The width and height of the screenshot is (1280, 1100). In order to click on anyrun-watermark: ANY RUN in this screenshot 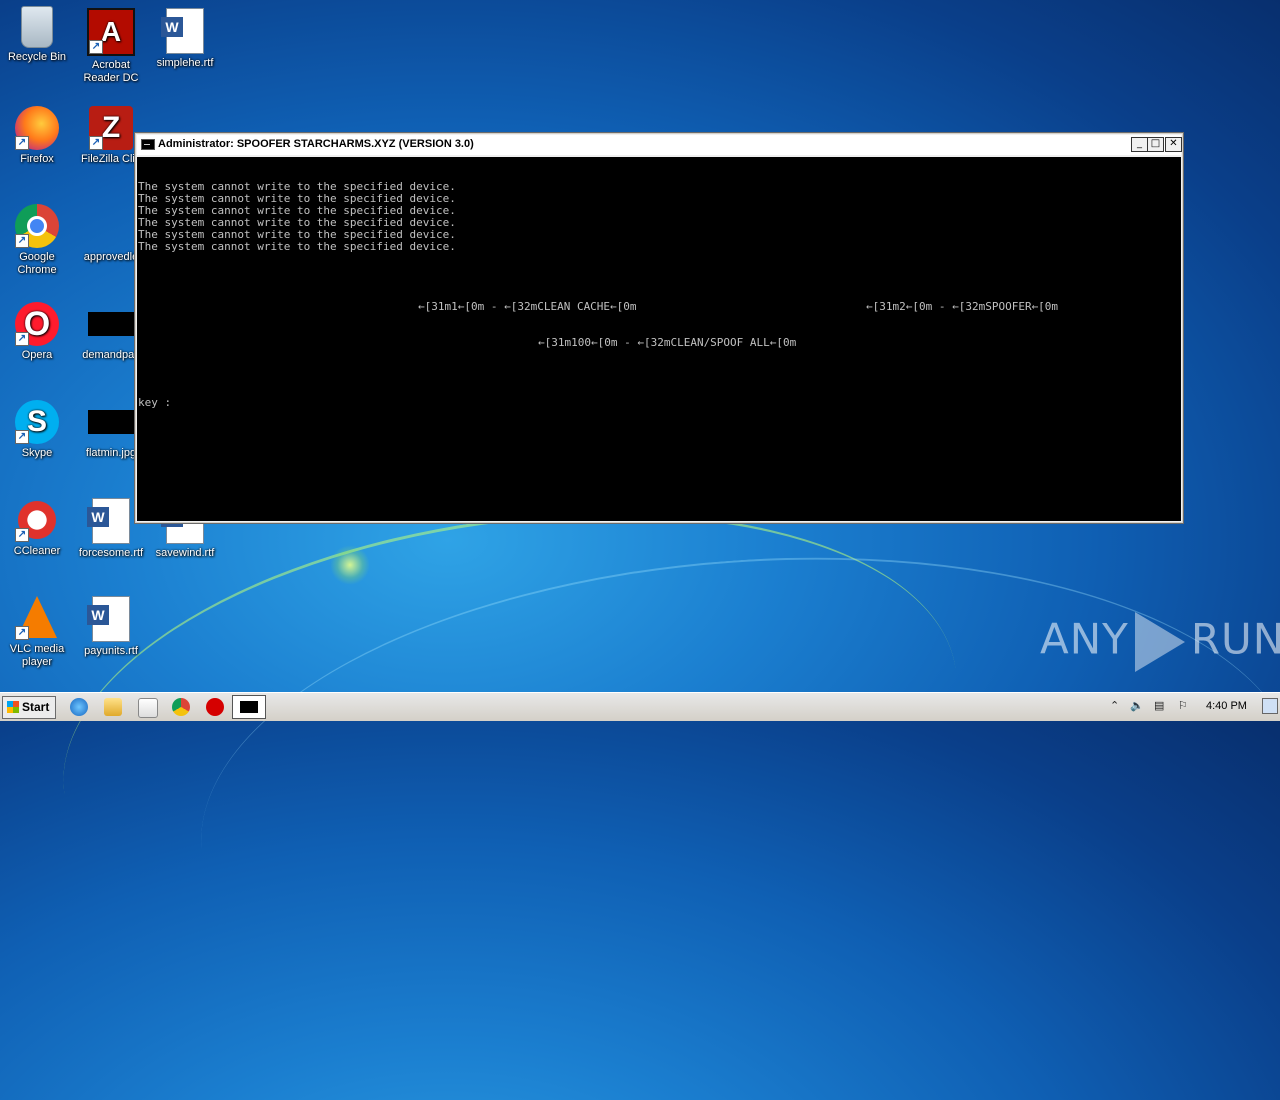, I will do `click(1160, 642)`.